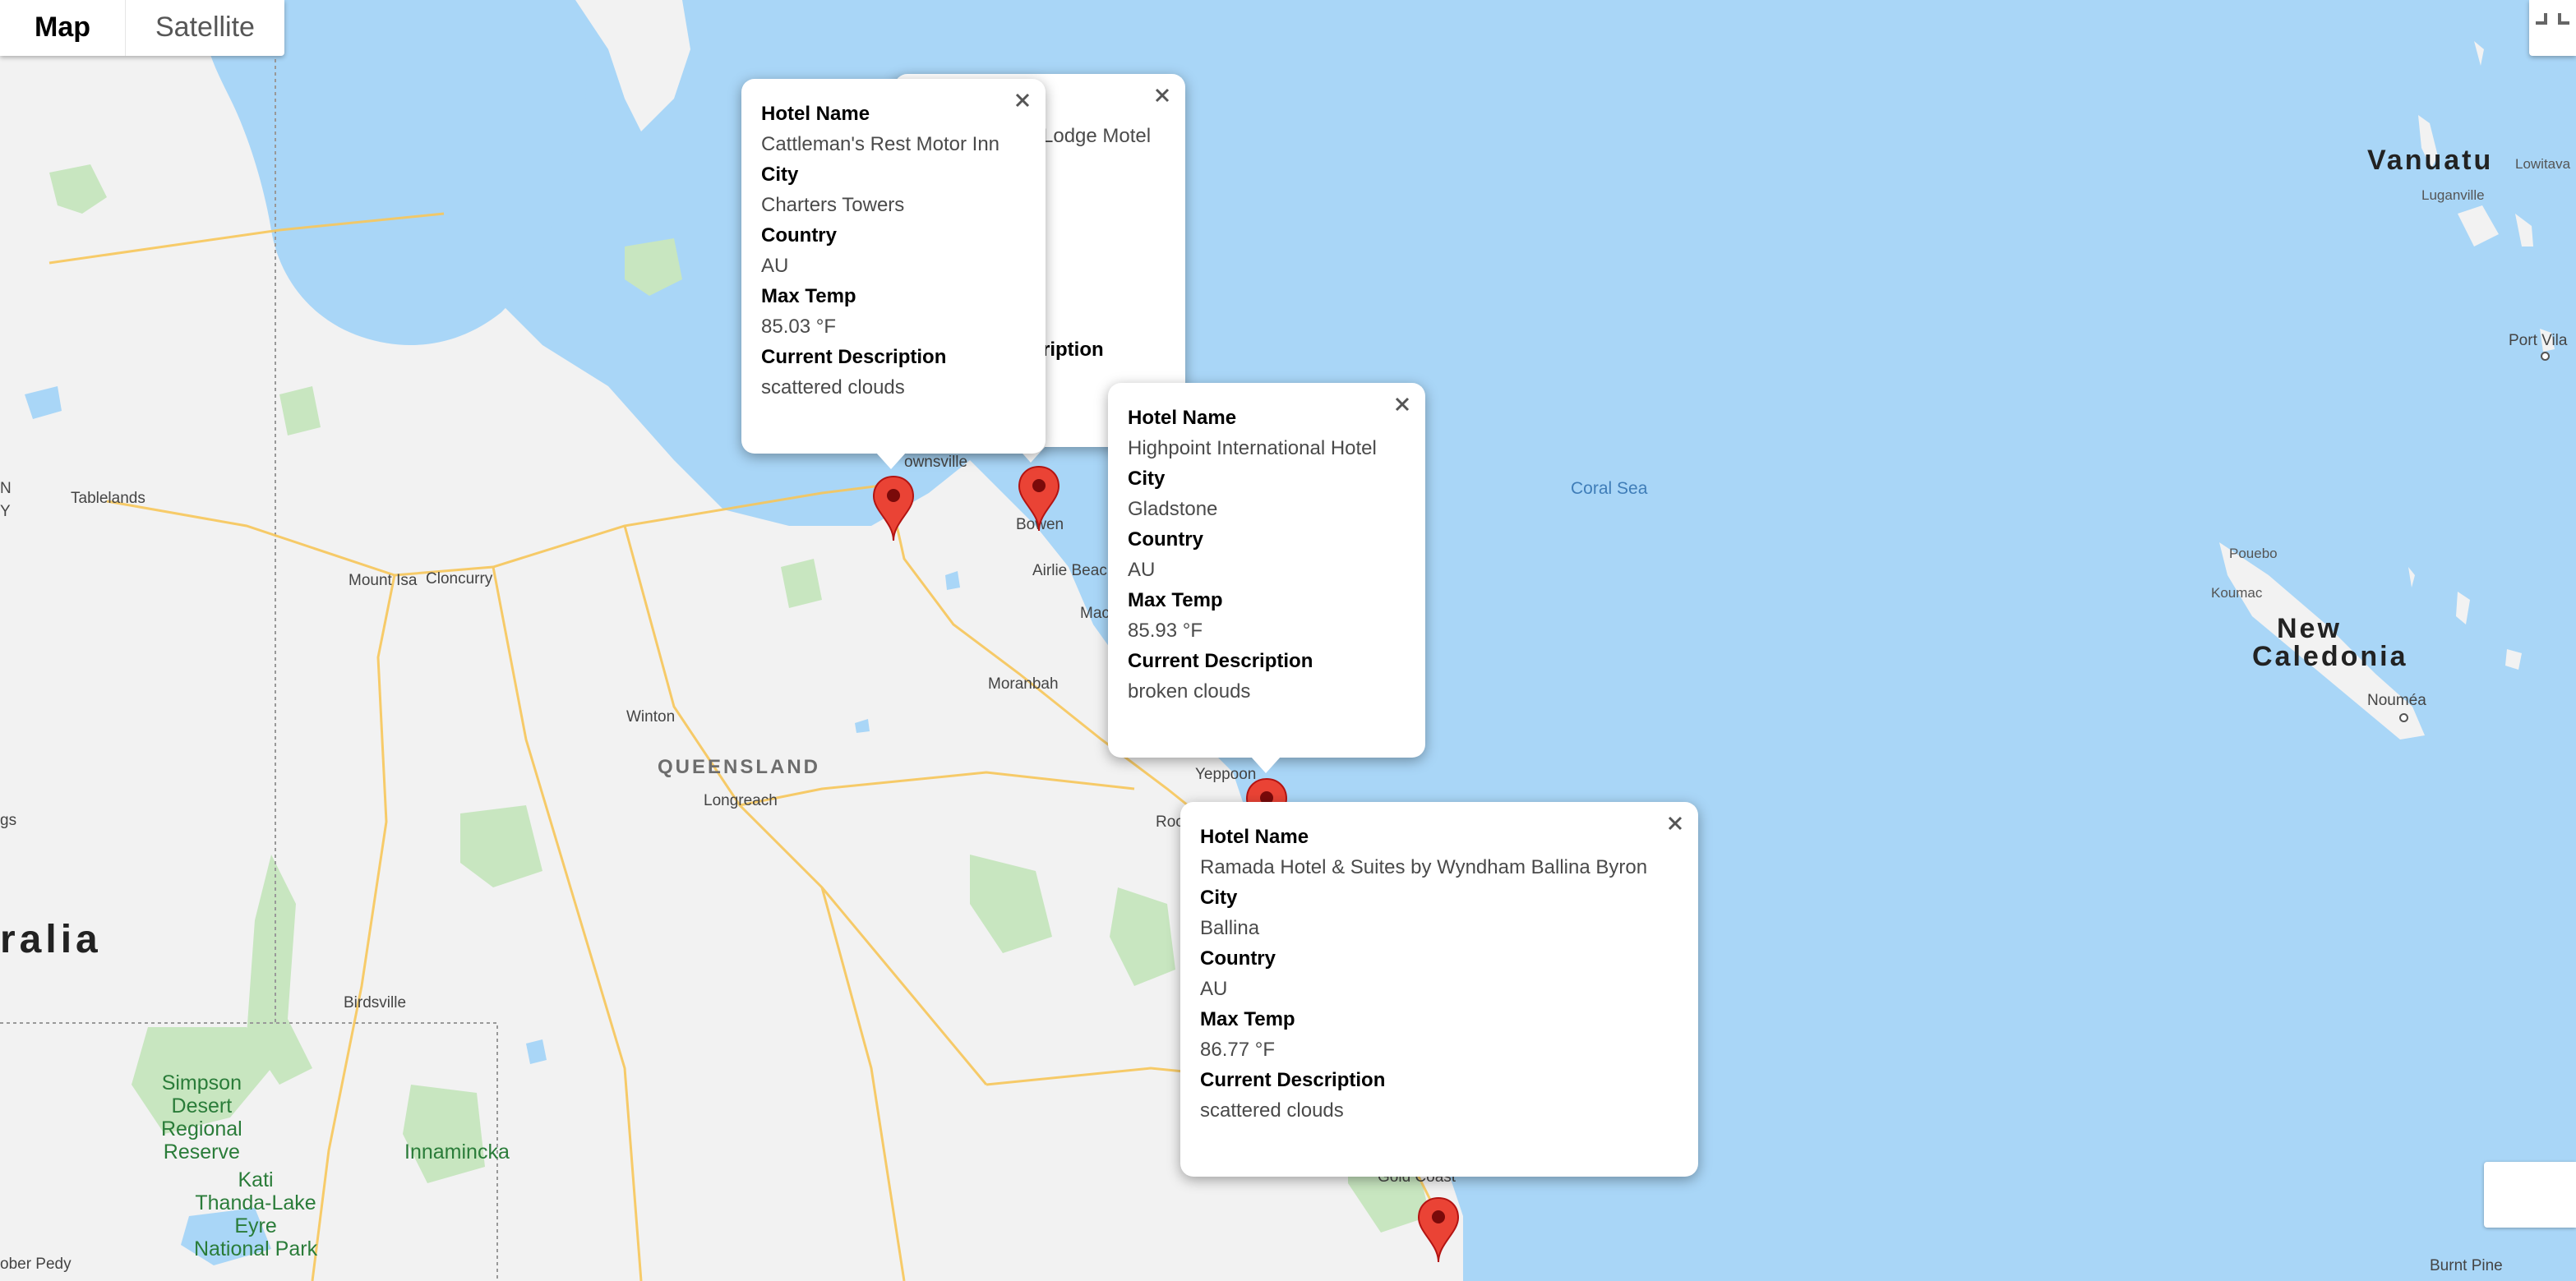 The width and height of the screenshot is (2576, 1281). Describe the element at coordinates (8, 820) in the screenshot. I see `label-left-gs: gs` at that location.